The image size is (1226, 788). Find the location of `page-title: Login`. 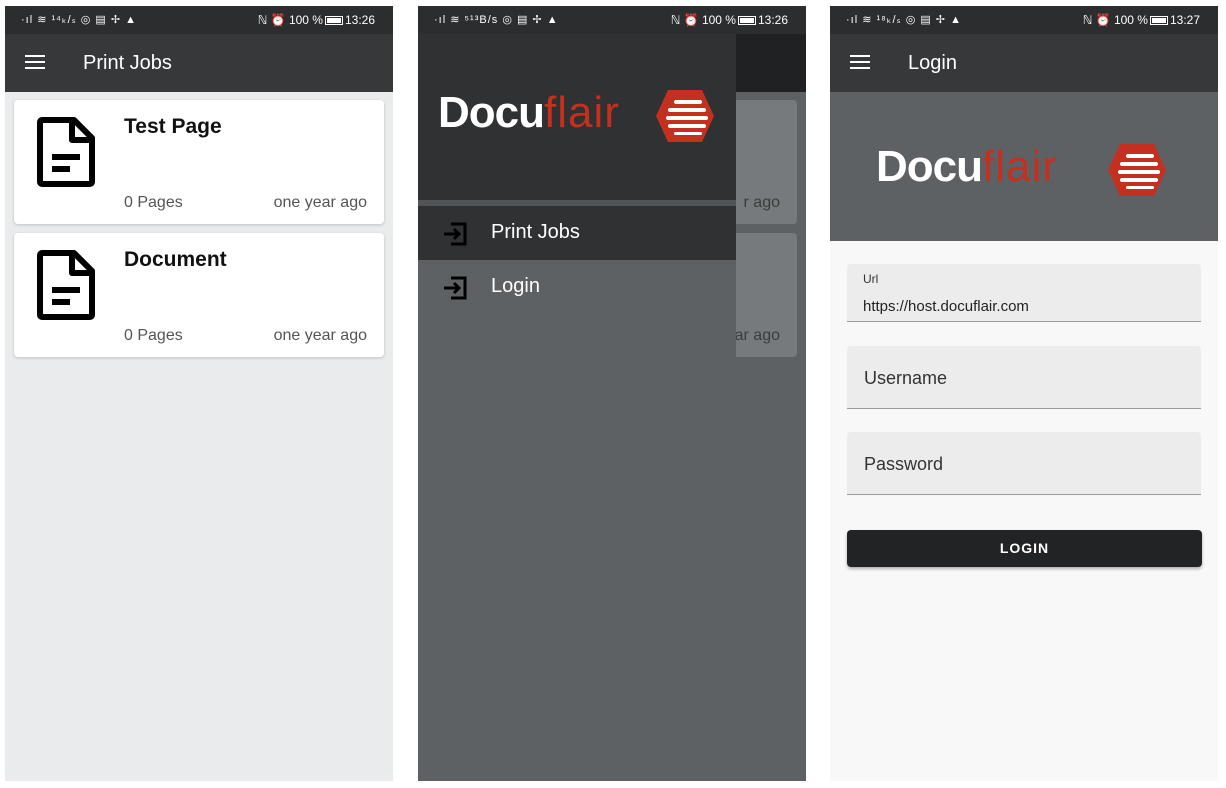

page-title: Login is located at coordinates (932, 63).